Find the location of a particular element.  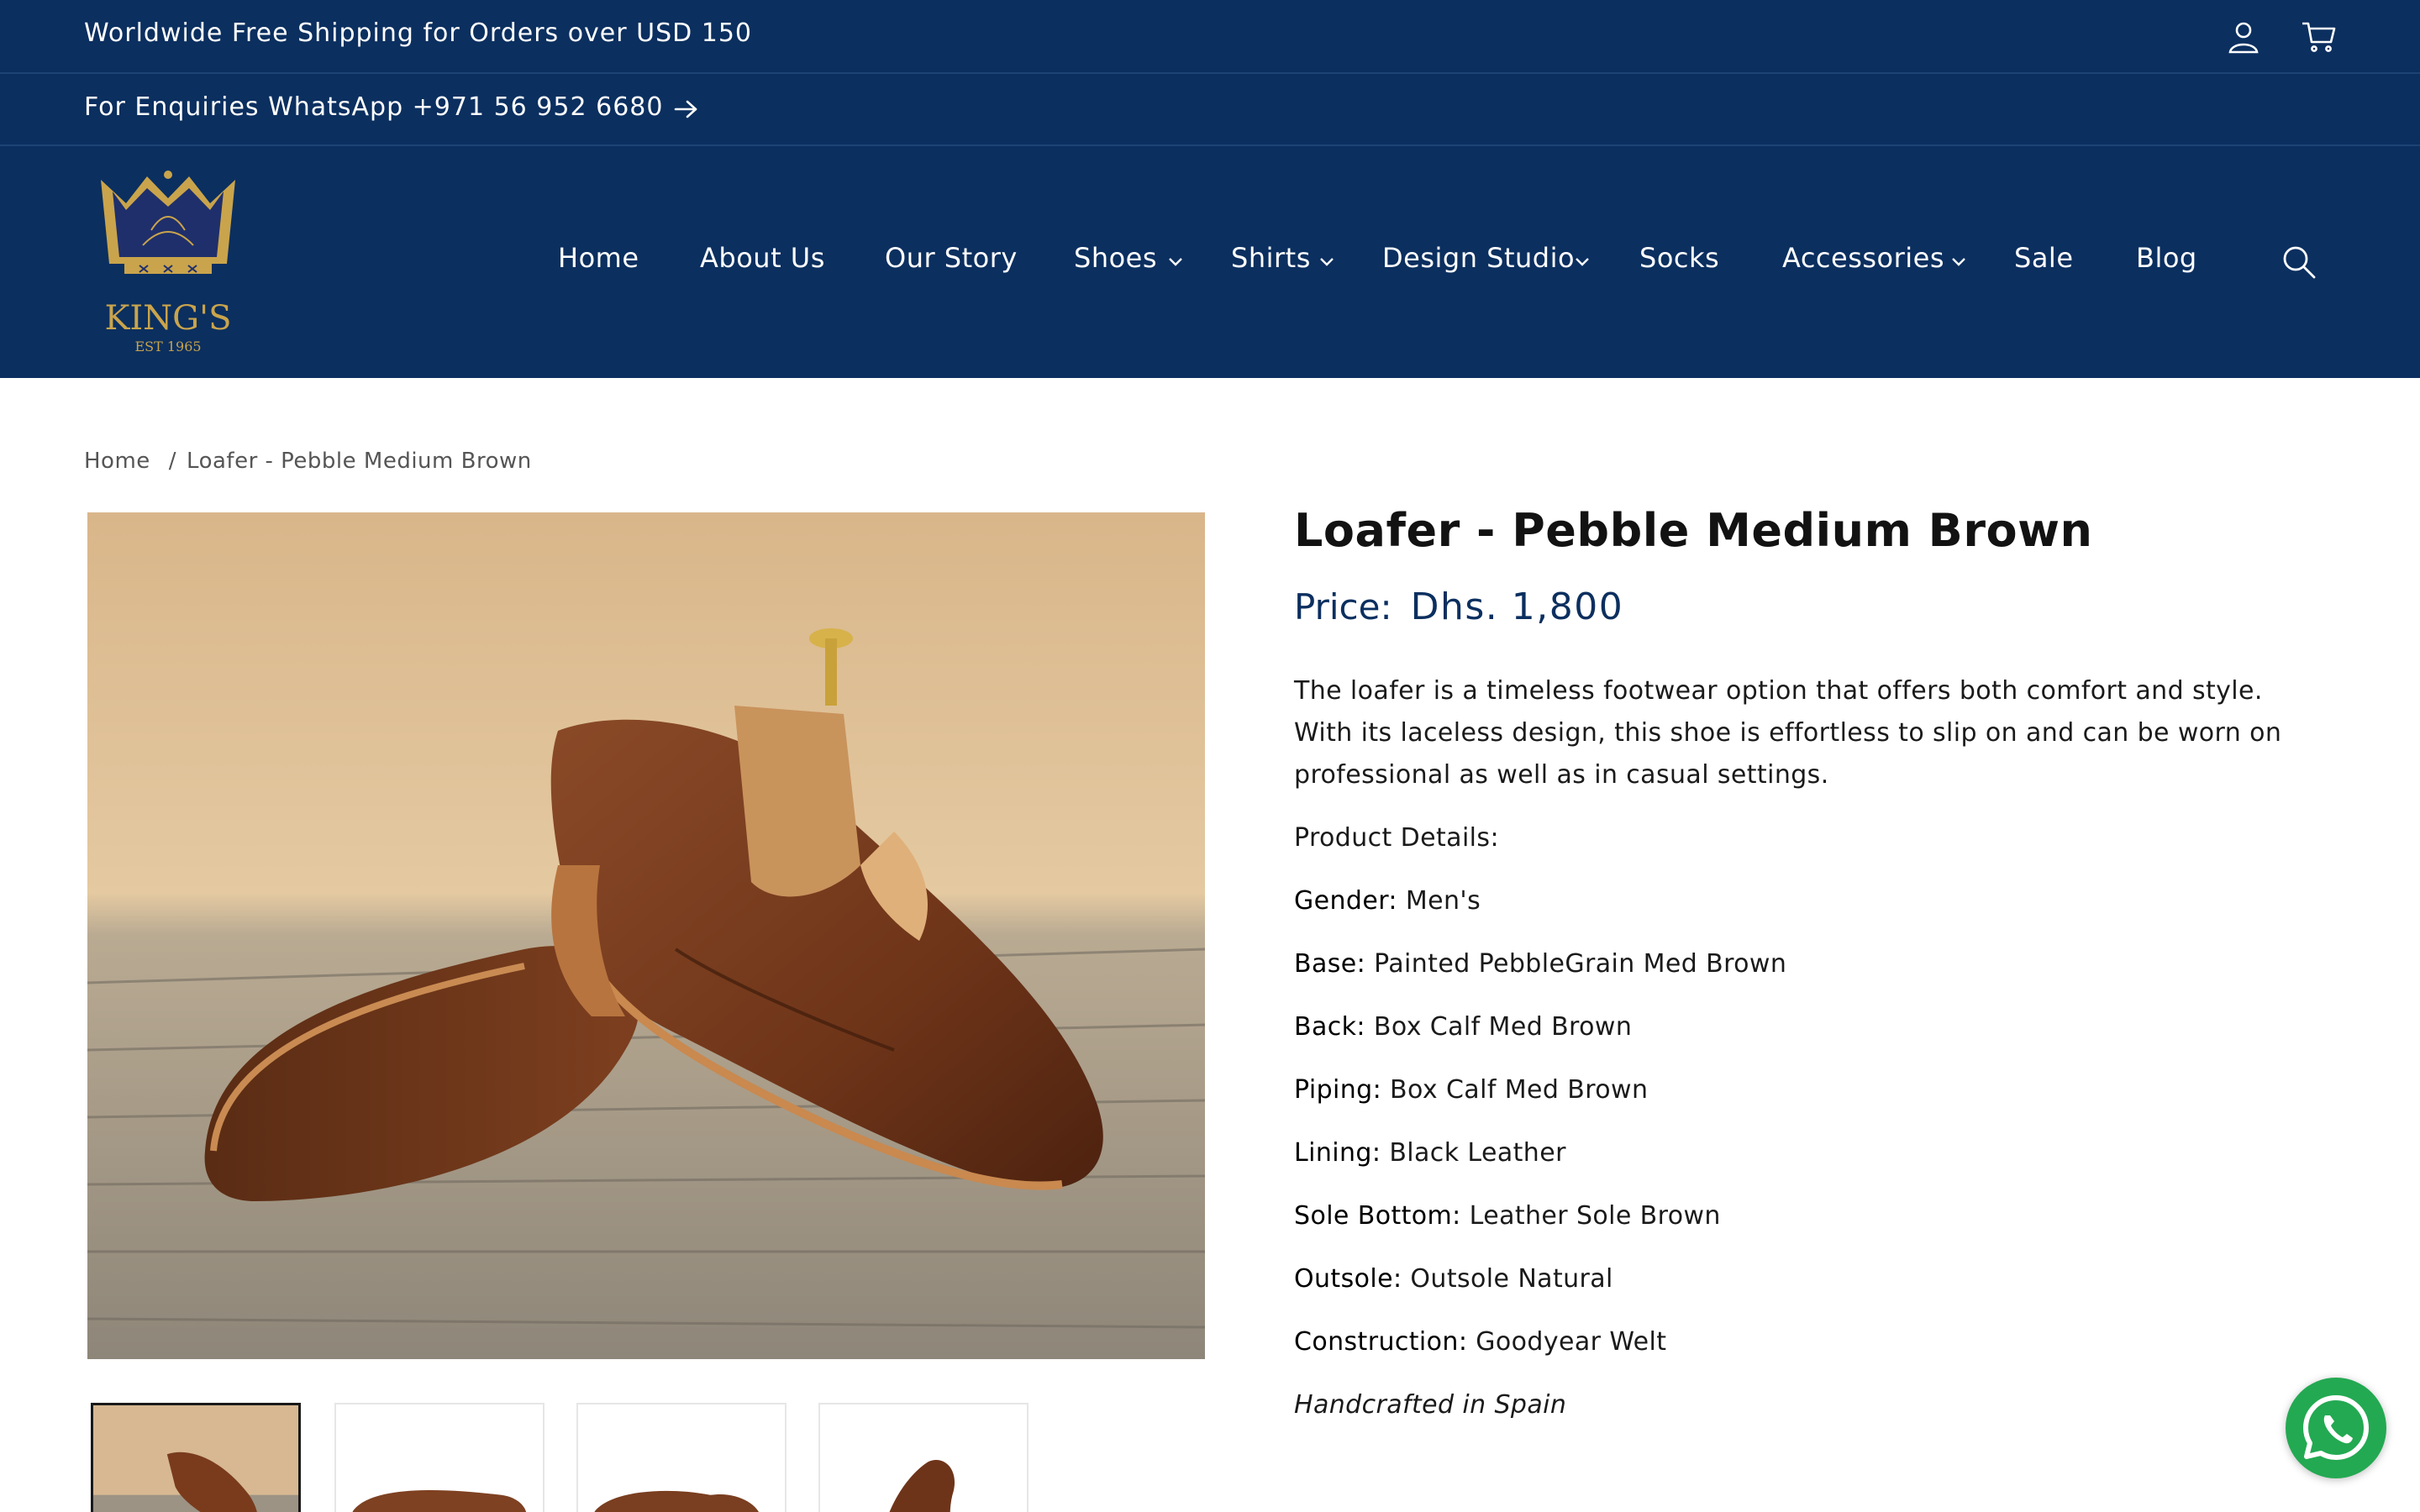

nav-item-shoes: Shoes is located at coordinates (1115, 258).